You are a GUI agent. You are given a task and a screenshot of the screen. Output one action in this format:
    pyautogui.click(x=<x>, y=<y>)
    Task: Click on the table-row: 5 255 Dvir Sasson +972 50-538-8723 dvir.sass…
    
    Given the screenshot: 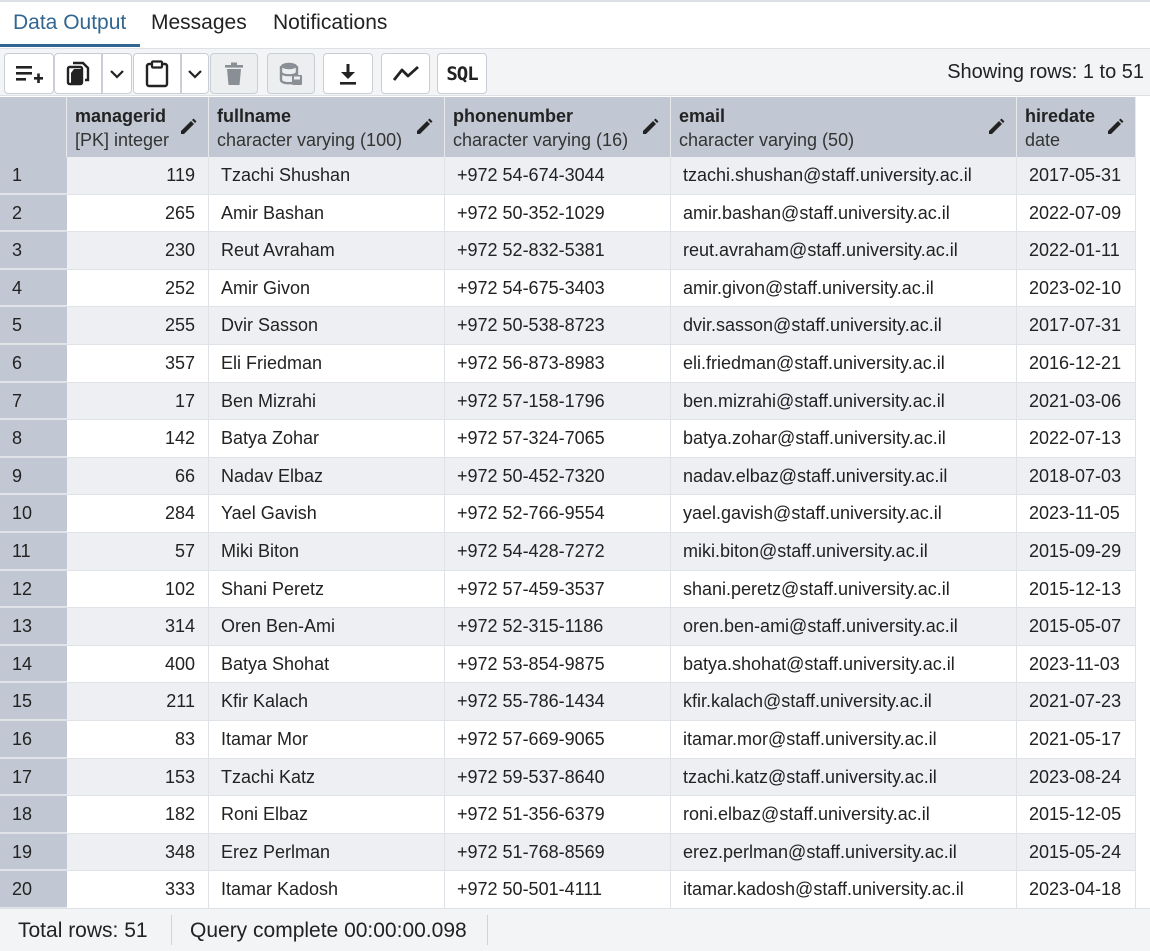 What is the action you would take?
    pyautogui.click(x=568, y=326)
    